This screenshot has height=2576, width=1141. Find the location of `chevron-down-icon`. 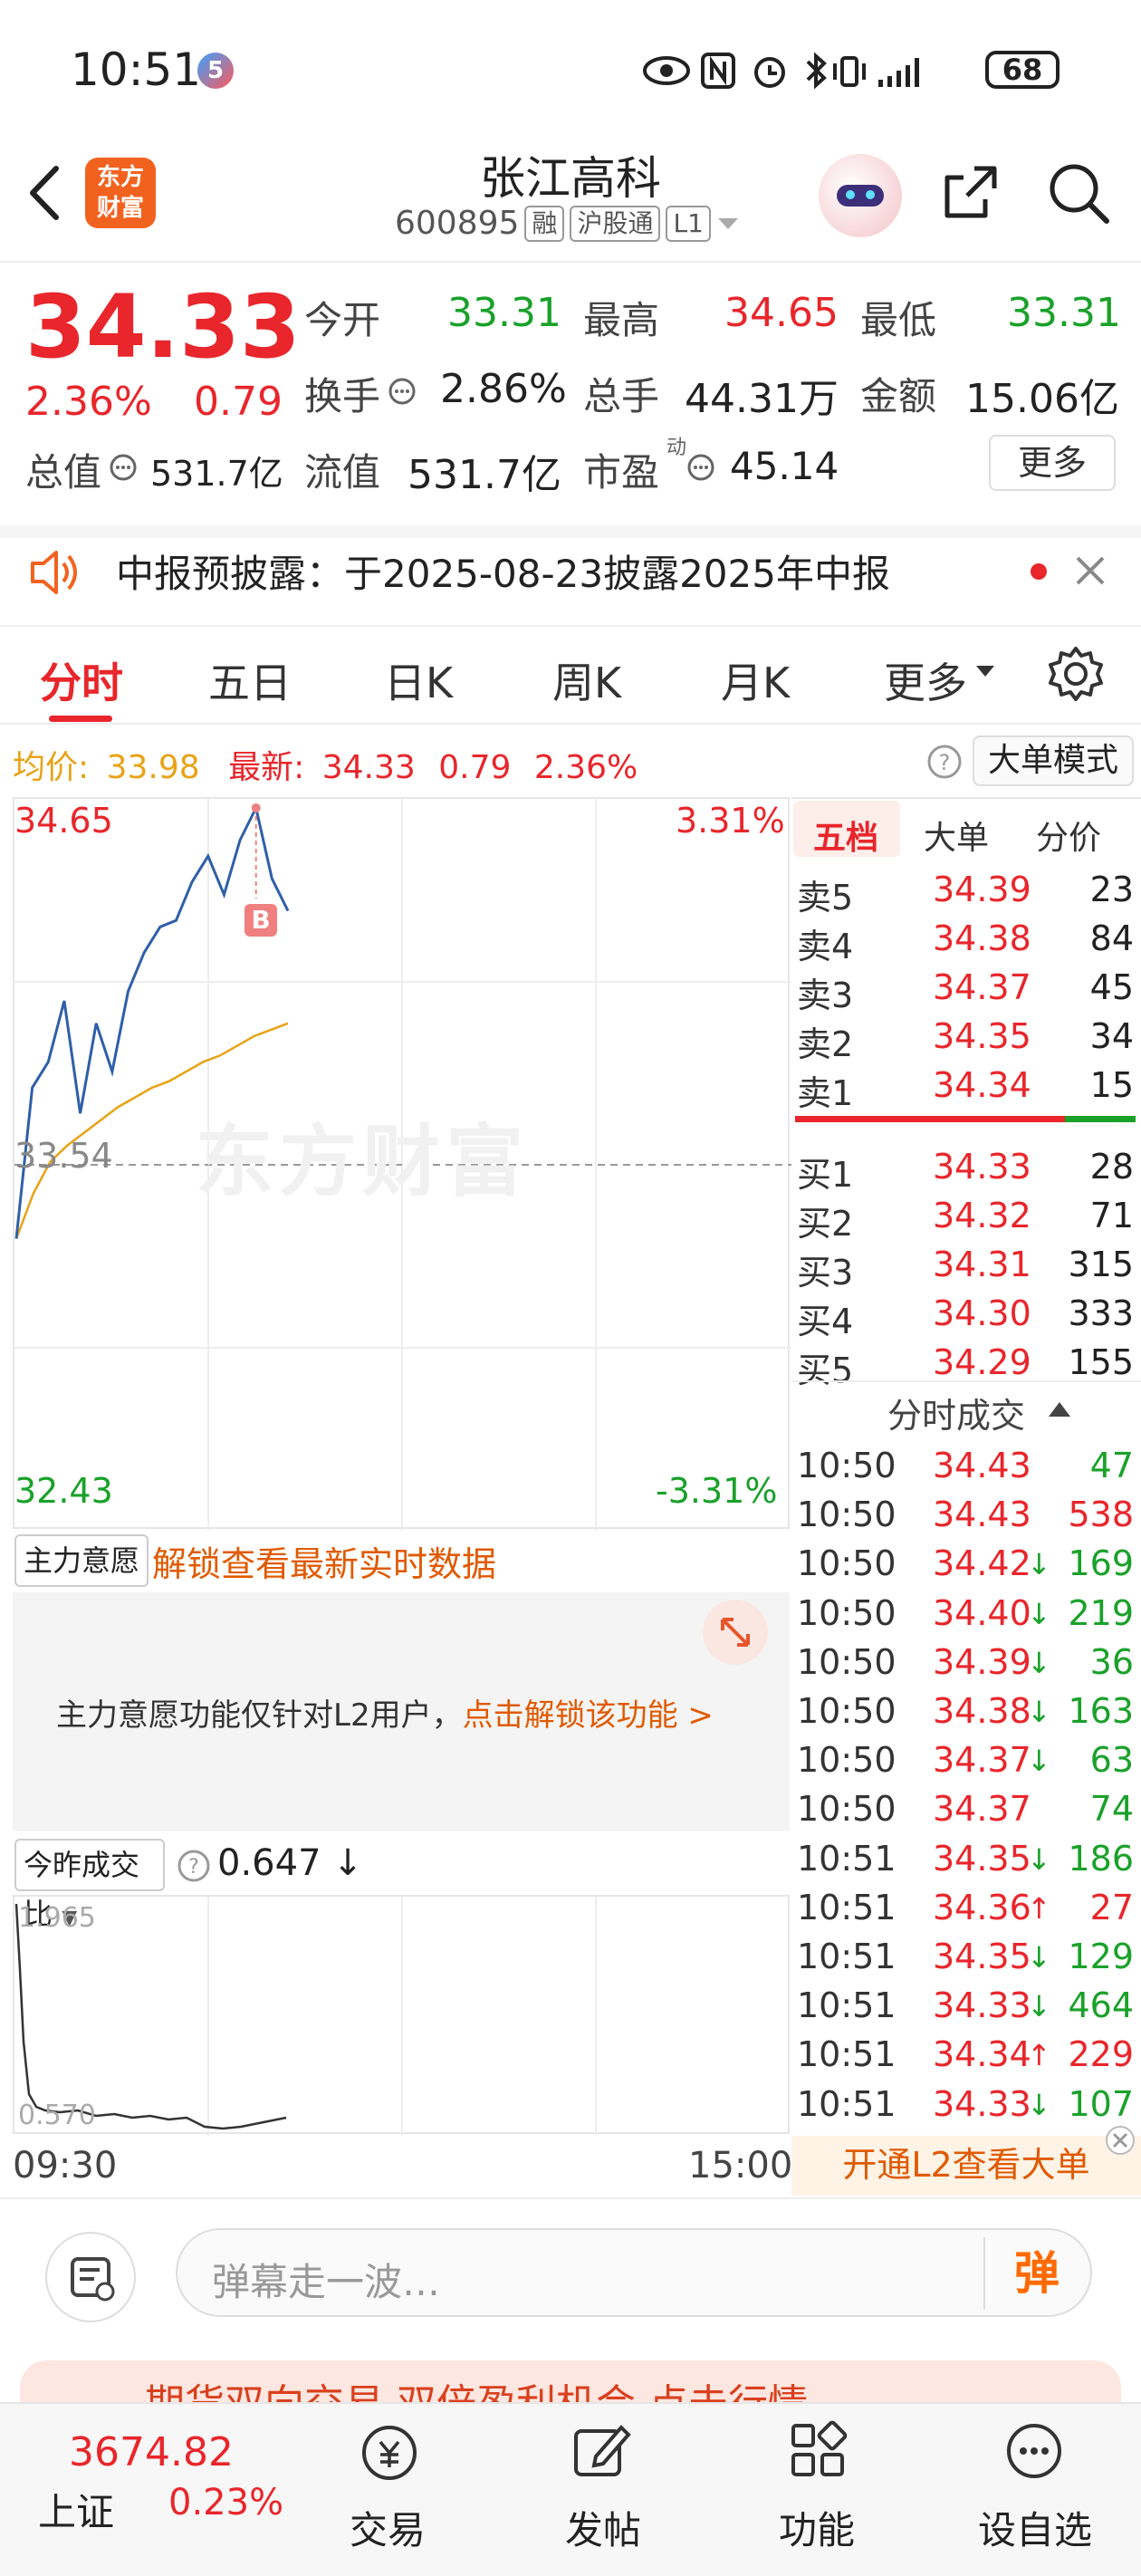

chevron-down-icon is located at coordinates (728, 224).